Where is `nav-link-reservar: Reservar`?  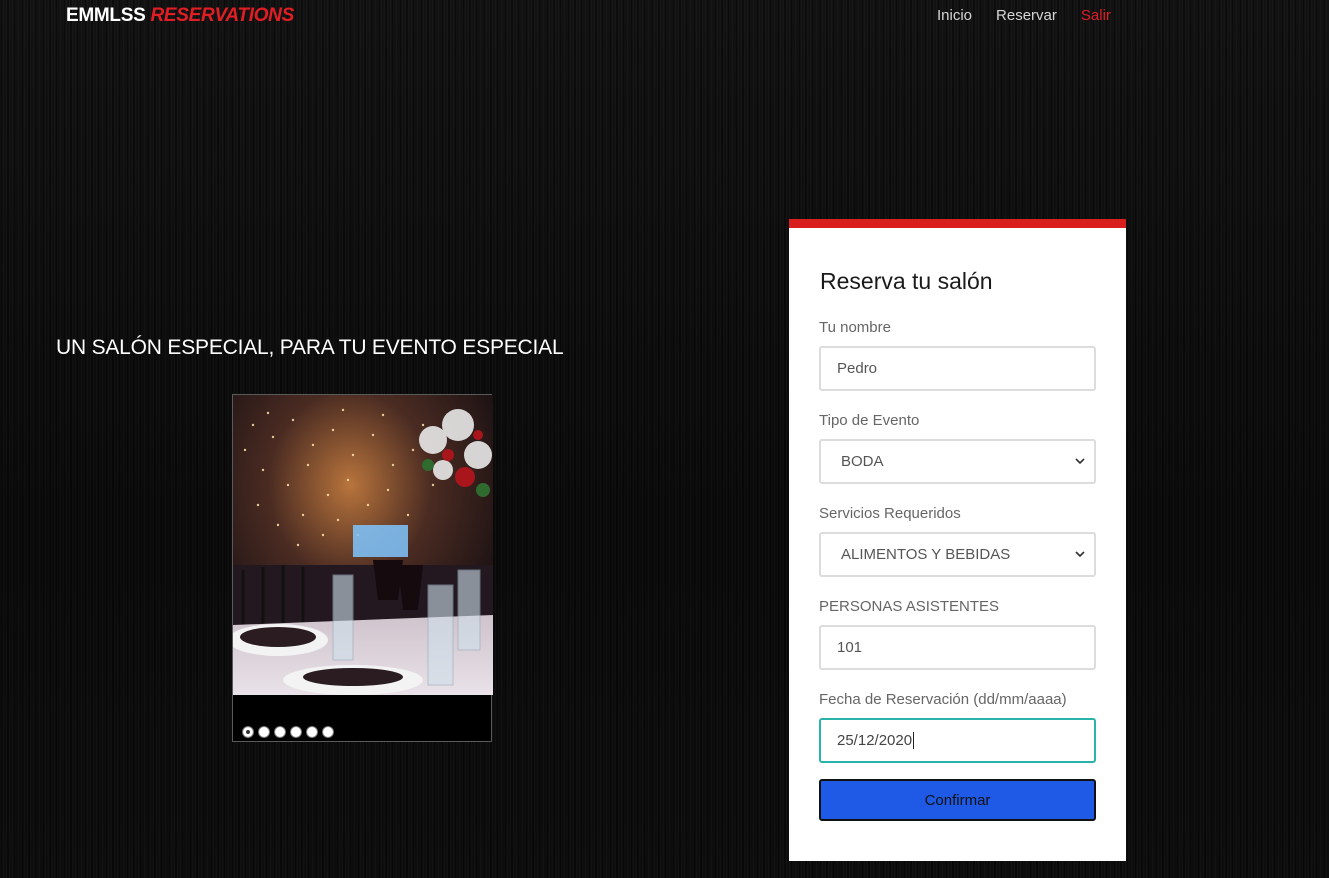 nav-link-reservar: Reservar is located at coordinates (1026, 15).